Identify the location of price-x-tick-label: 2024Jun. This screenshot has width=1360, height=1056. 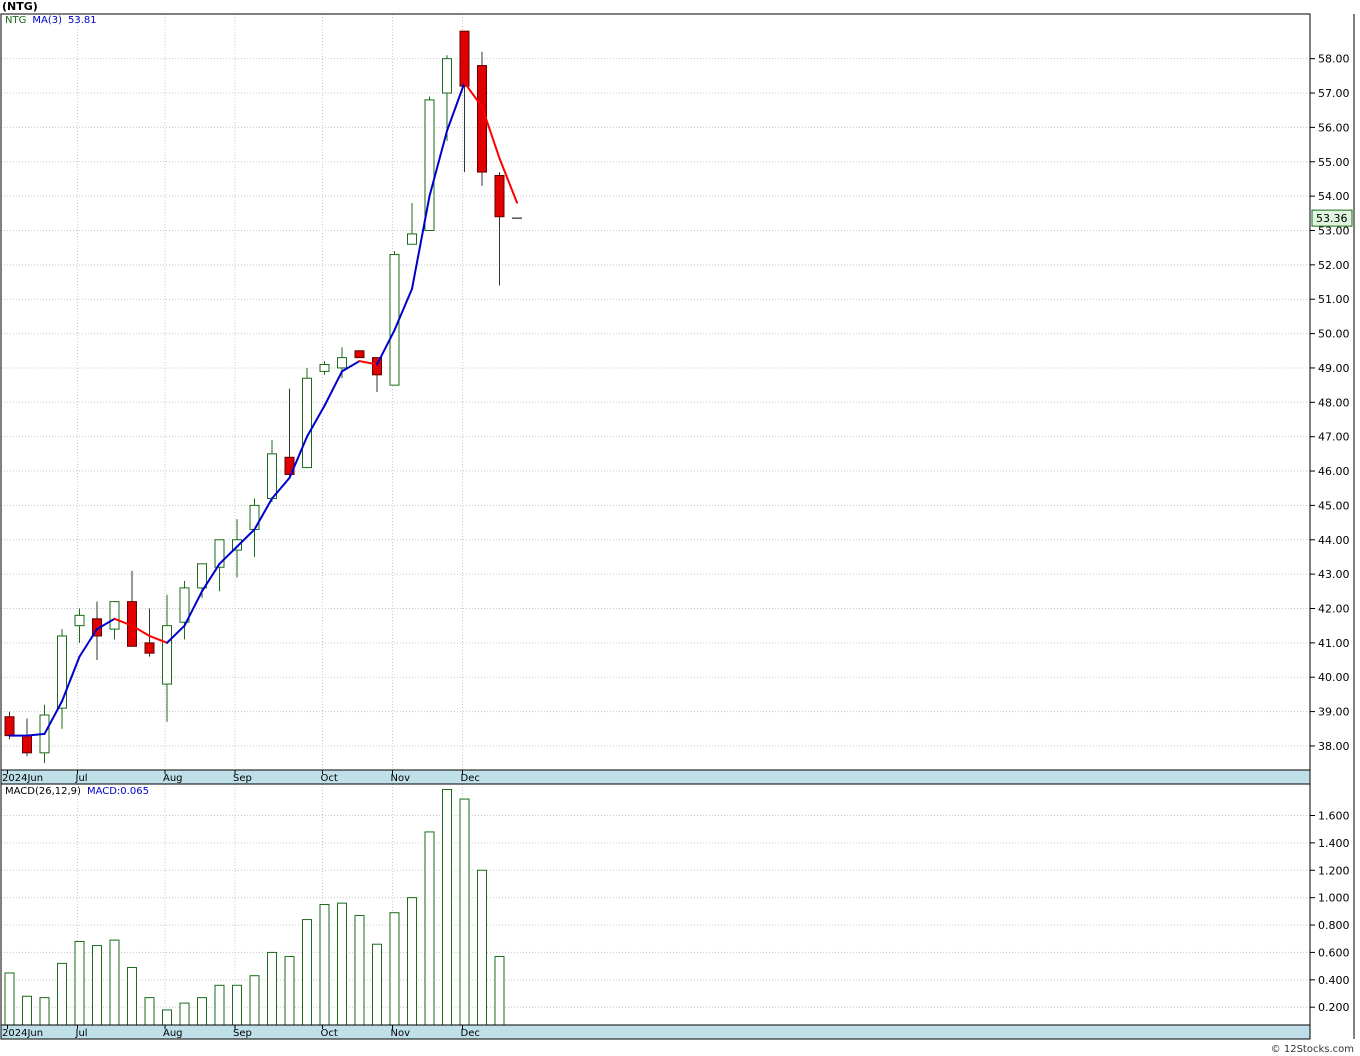
(22, 778).